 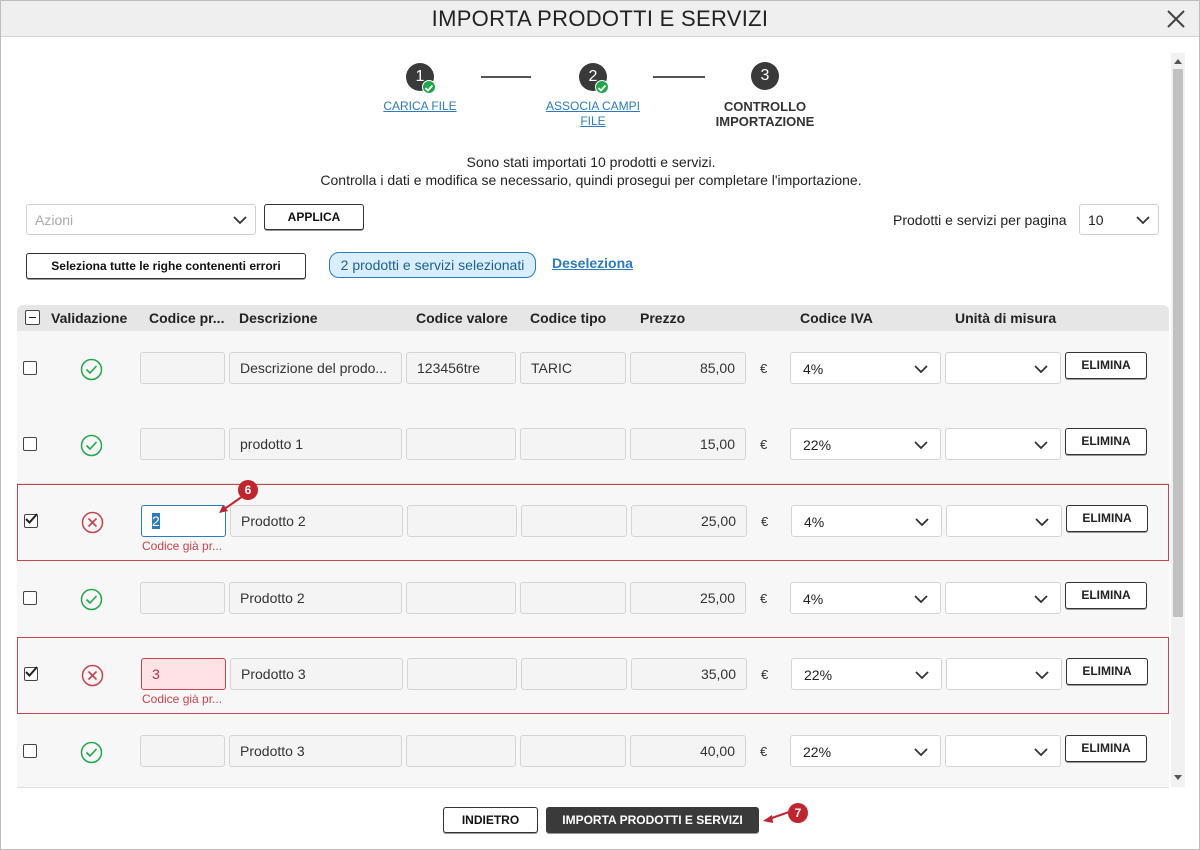 I want to click on value-code-input: 123456tre, so click(x=461, y=368).